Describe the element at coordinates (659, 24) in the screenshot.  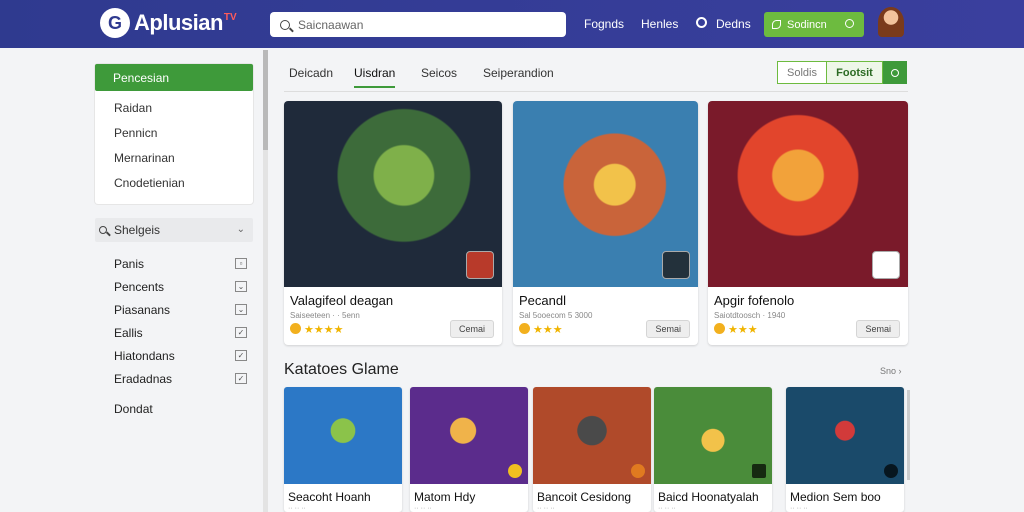
I see `nav-link-henles: Henles` at that location.